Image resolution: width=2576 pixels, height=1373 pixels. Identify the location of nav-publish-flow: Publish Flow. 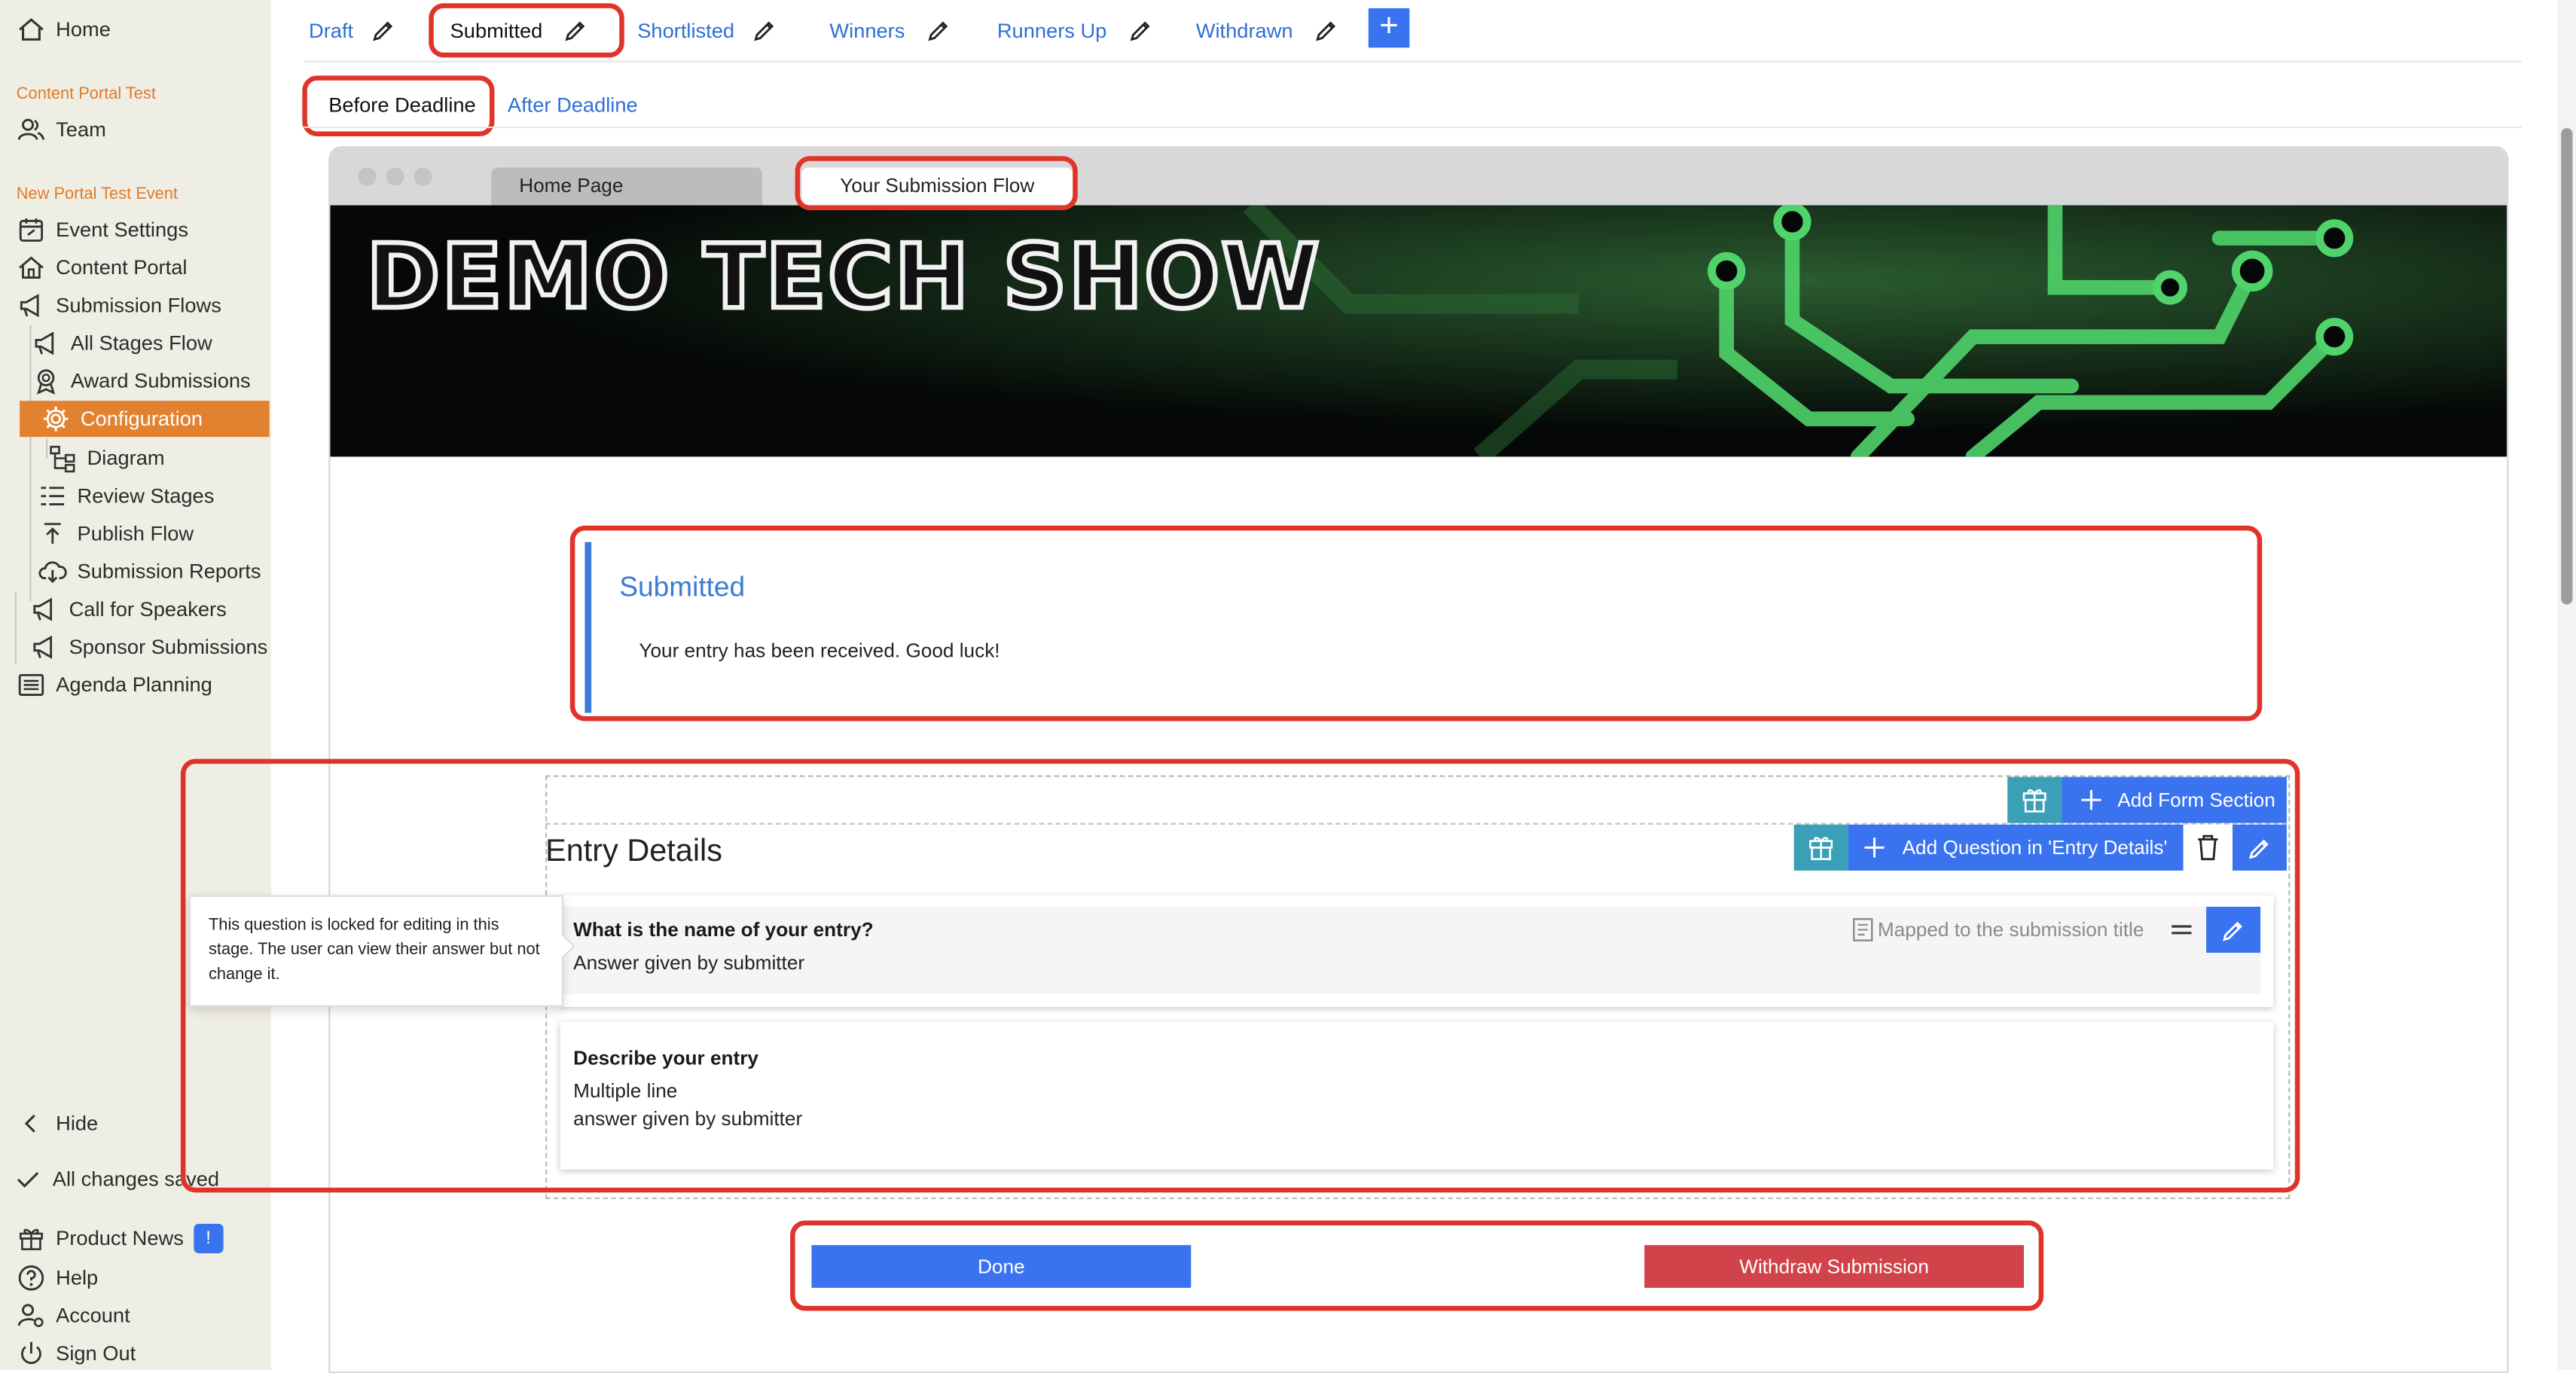
(116, 534).